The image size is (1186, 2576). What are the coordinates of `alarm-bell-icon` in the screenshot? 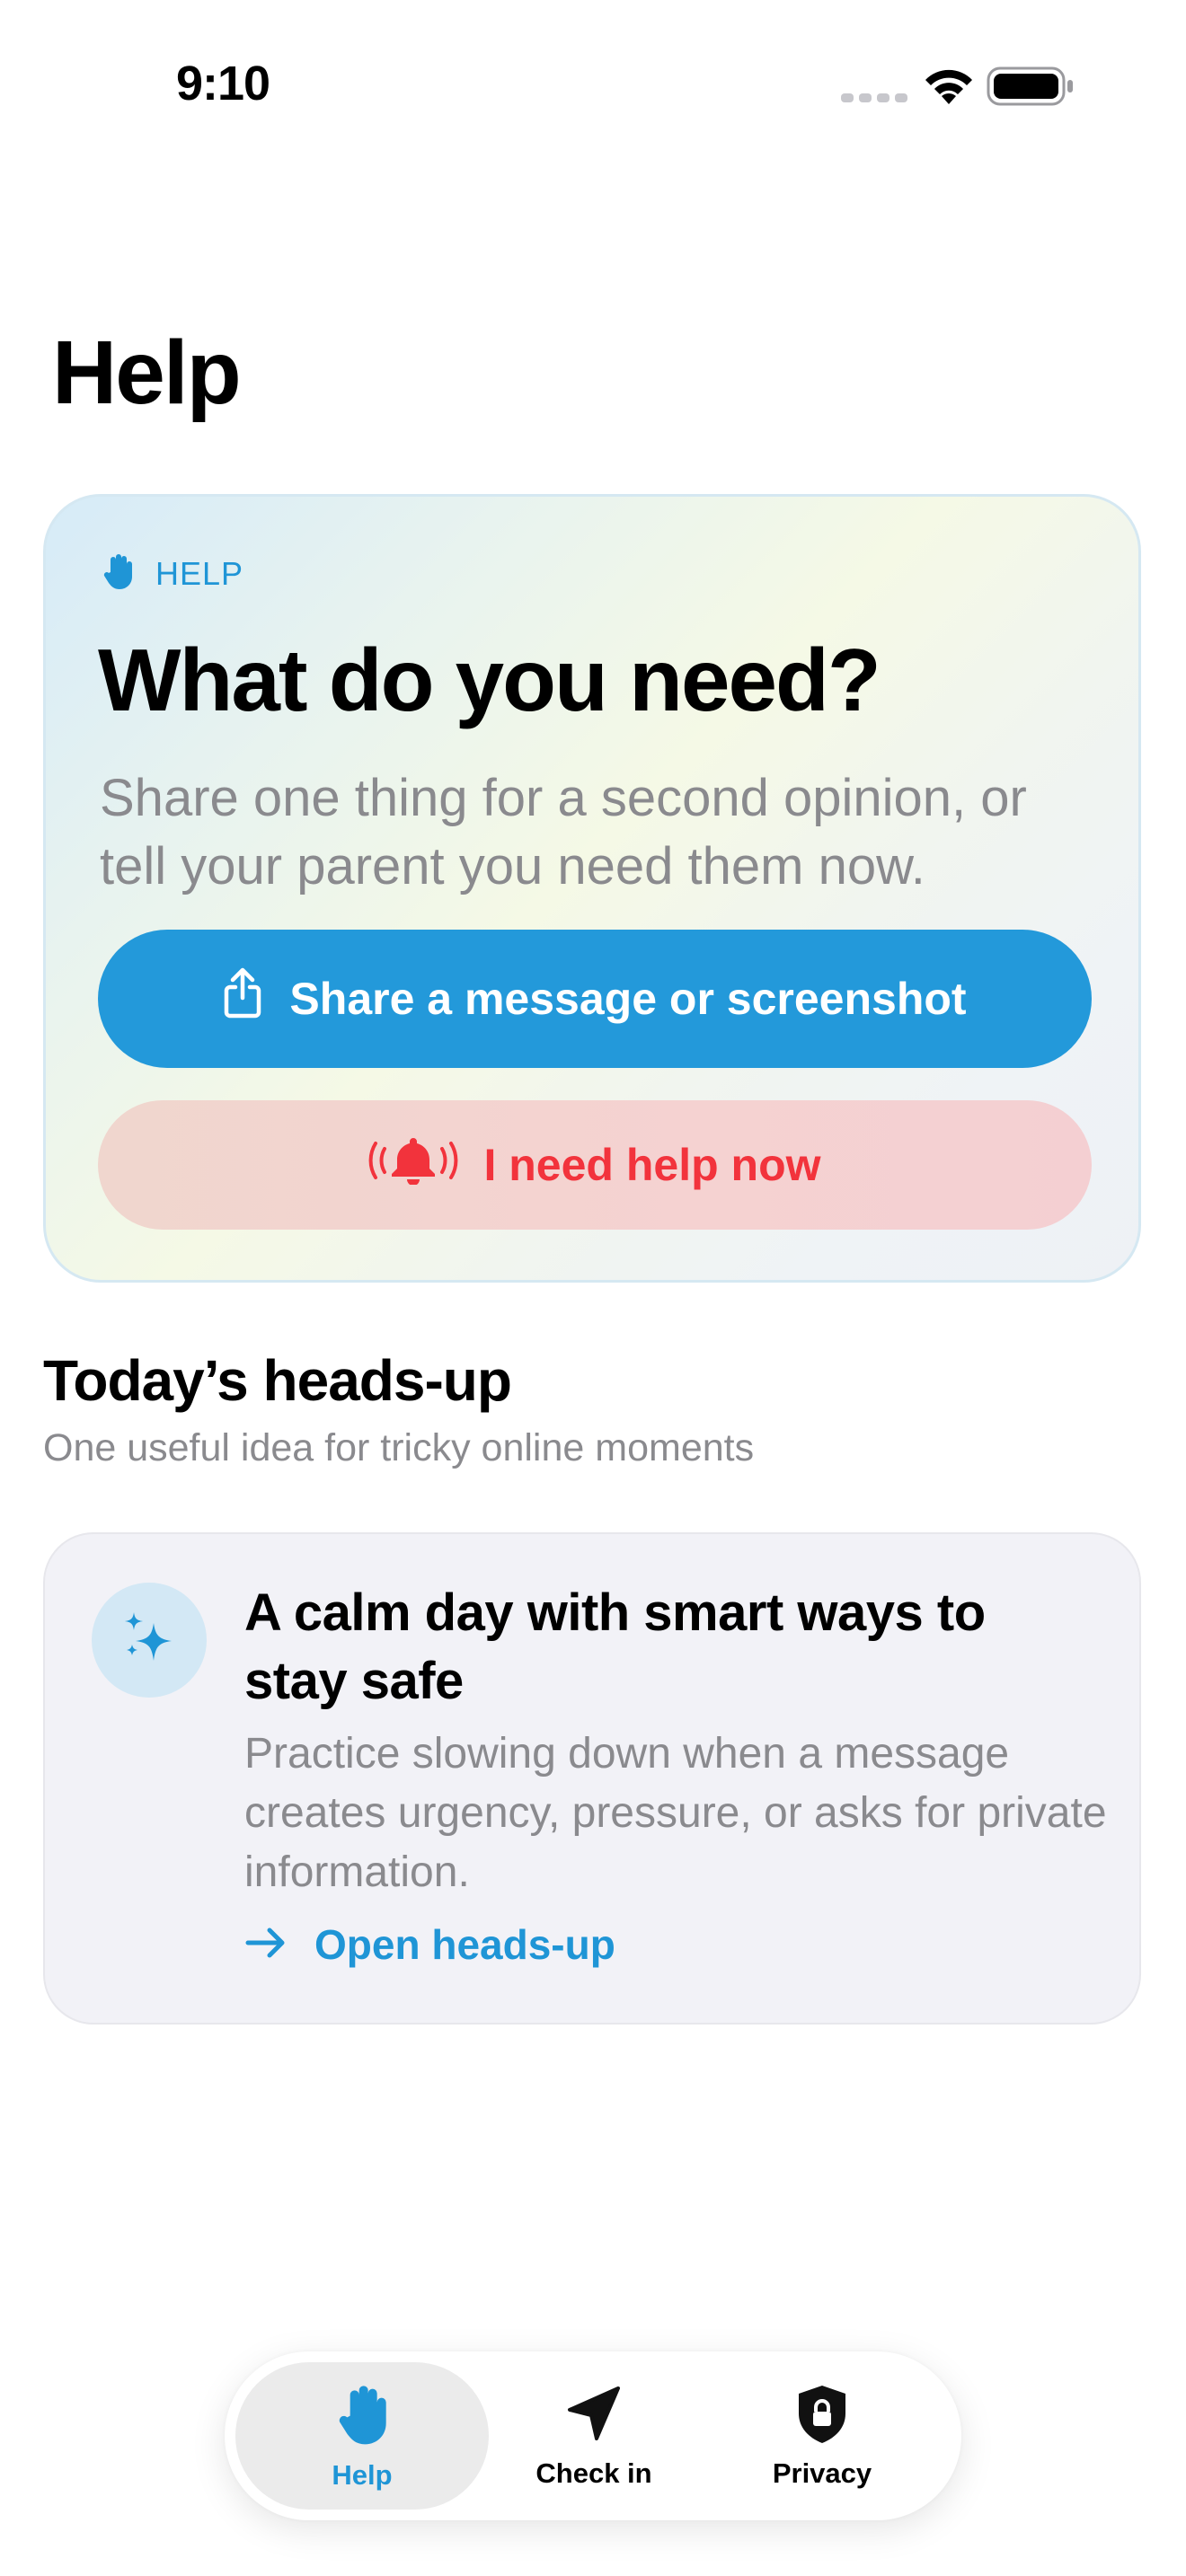 It's located at (413, 1164).